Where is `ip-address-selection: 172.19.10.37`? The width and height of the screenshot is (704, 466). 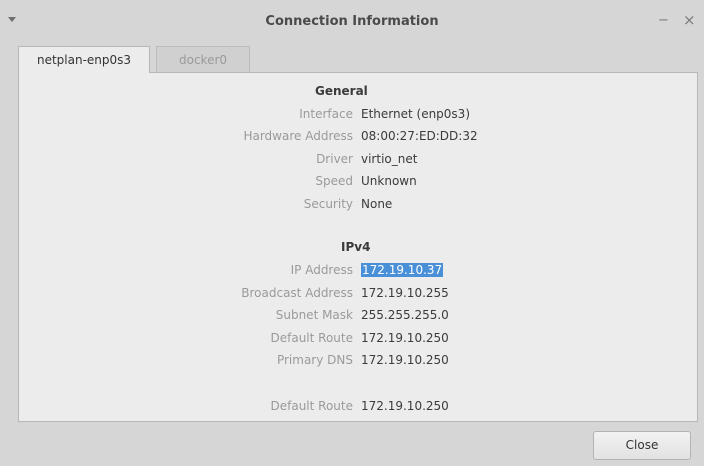
ip-address-selection: 172.19.10.37 is located at coordinates (402, 270).